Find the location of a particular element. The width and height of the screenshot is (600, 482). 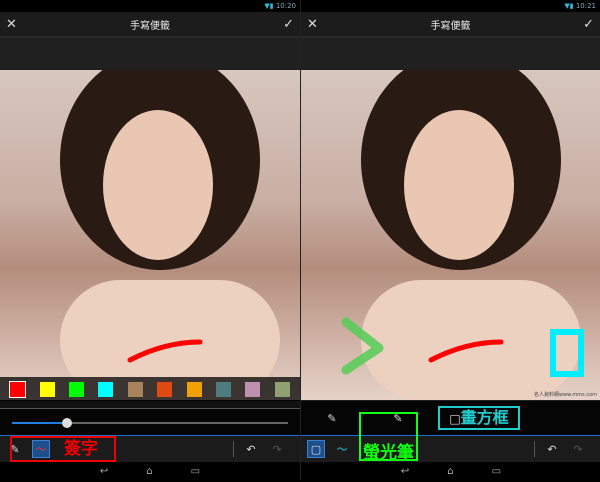

slider-track is located at coordinates (150, 423).